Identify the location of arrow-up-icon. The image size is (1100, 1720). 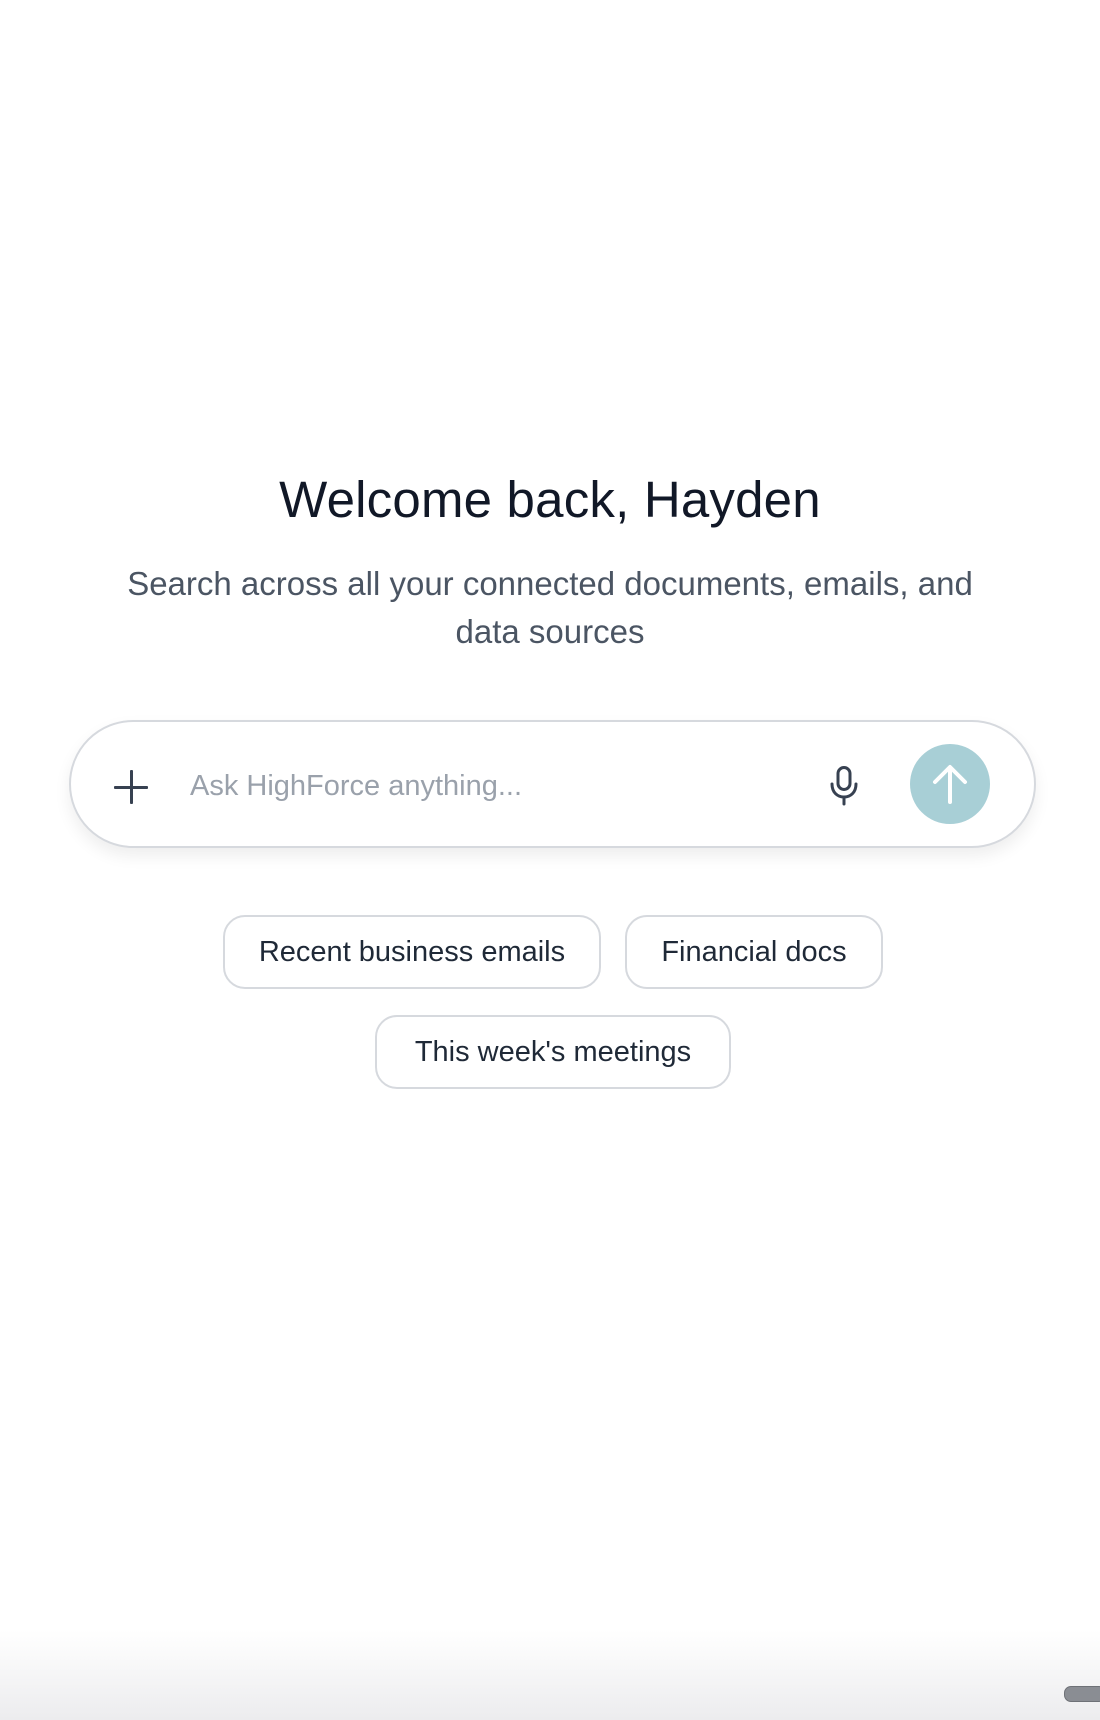
(950, 784).